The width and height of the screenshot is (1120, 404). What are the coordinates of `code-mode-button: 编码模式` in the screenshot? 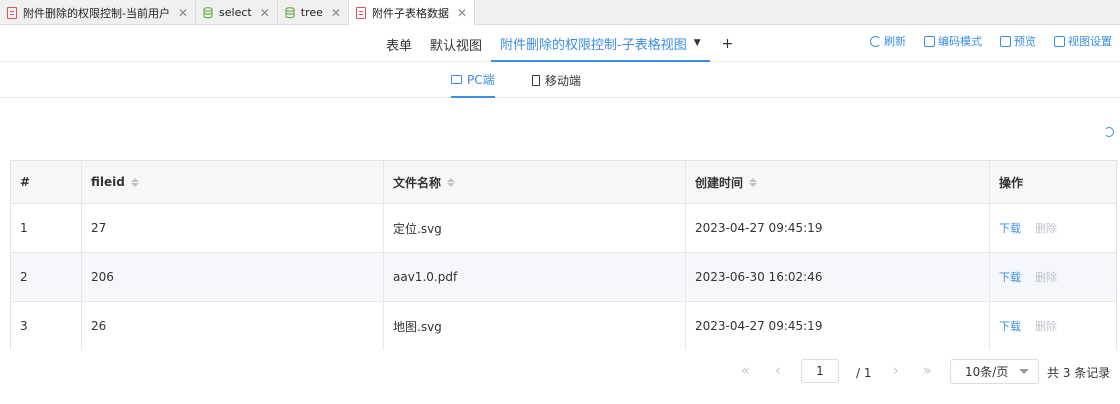 It's located at (953, 41).